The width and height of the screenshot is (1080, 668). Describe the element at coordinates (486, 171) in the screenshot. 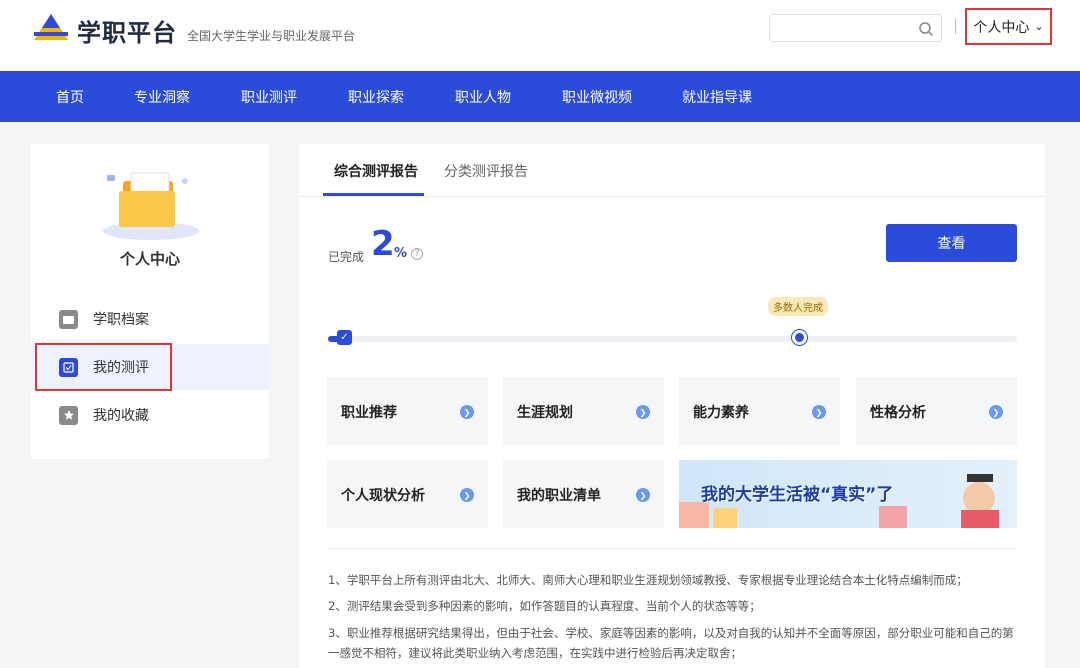

I see `tab-category-report: 分类测评报告` at that location.